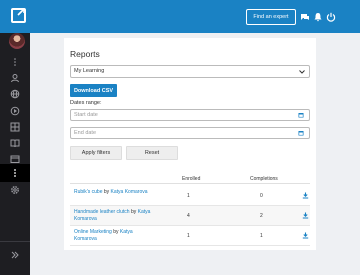 The width and height of the screenshot is (360, 275). Describe the element at coordinates (305, 17) in the screenshot. I see `chat-icon` at that location.